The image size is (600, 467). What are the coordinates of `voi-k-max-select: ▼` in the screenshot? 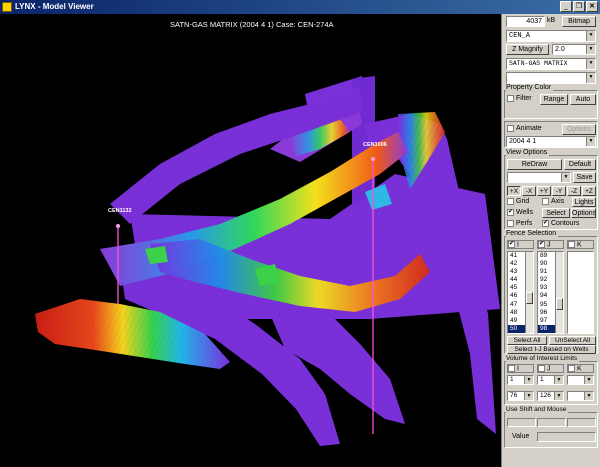 It's located at (580, 396).